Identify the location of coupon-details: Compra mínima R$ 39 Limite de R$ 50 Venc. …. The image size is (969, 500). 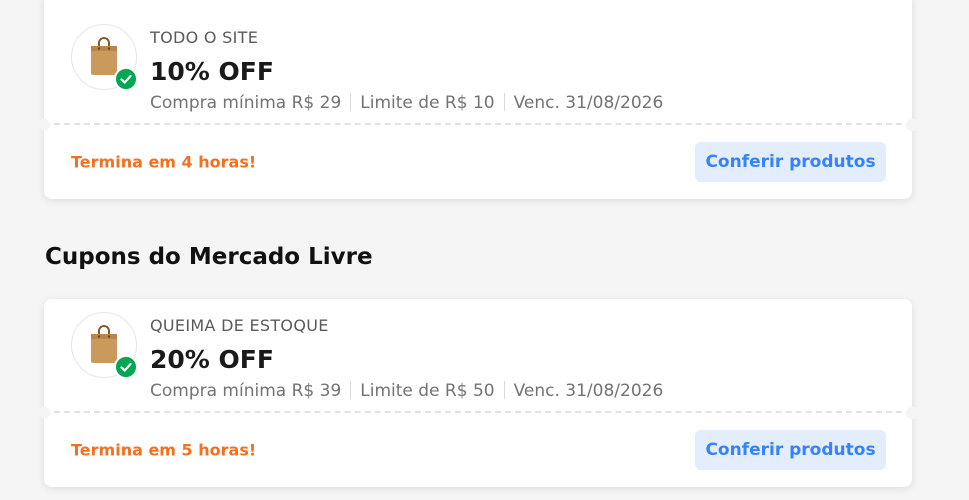
(406, 391).